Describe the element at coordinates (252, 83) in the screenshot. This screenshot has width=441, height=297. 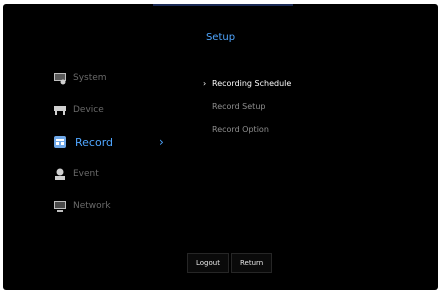
I see `submenu-item-label: Recording Schedule` at that location.